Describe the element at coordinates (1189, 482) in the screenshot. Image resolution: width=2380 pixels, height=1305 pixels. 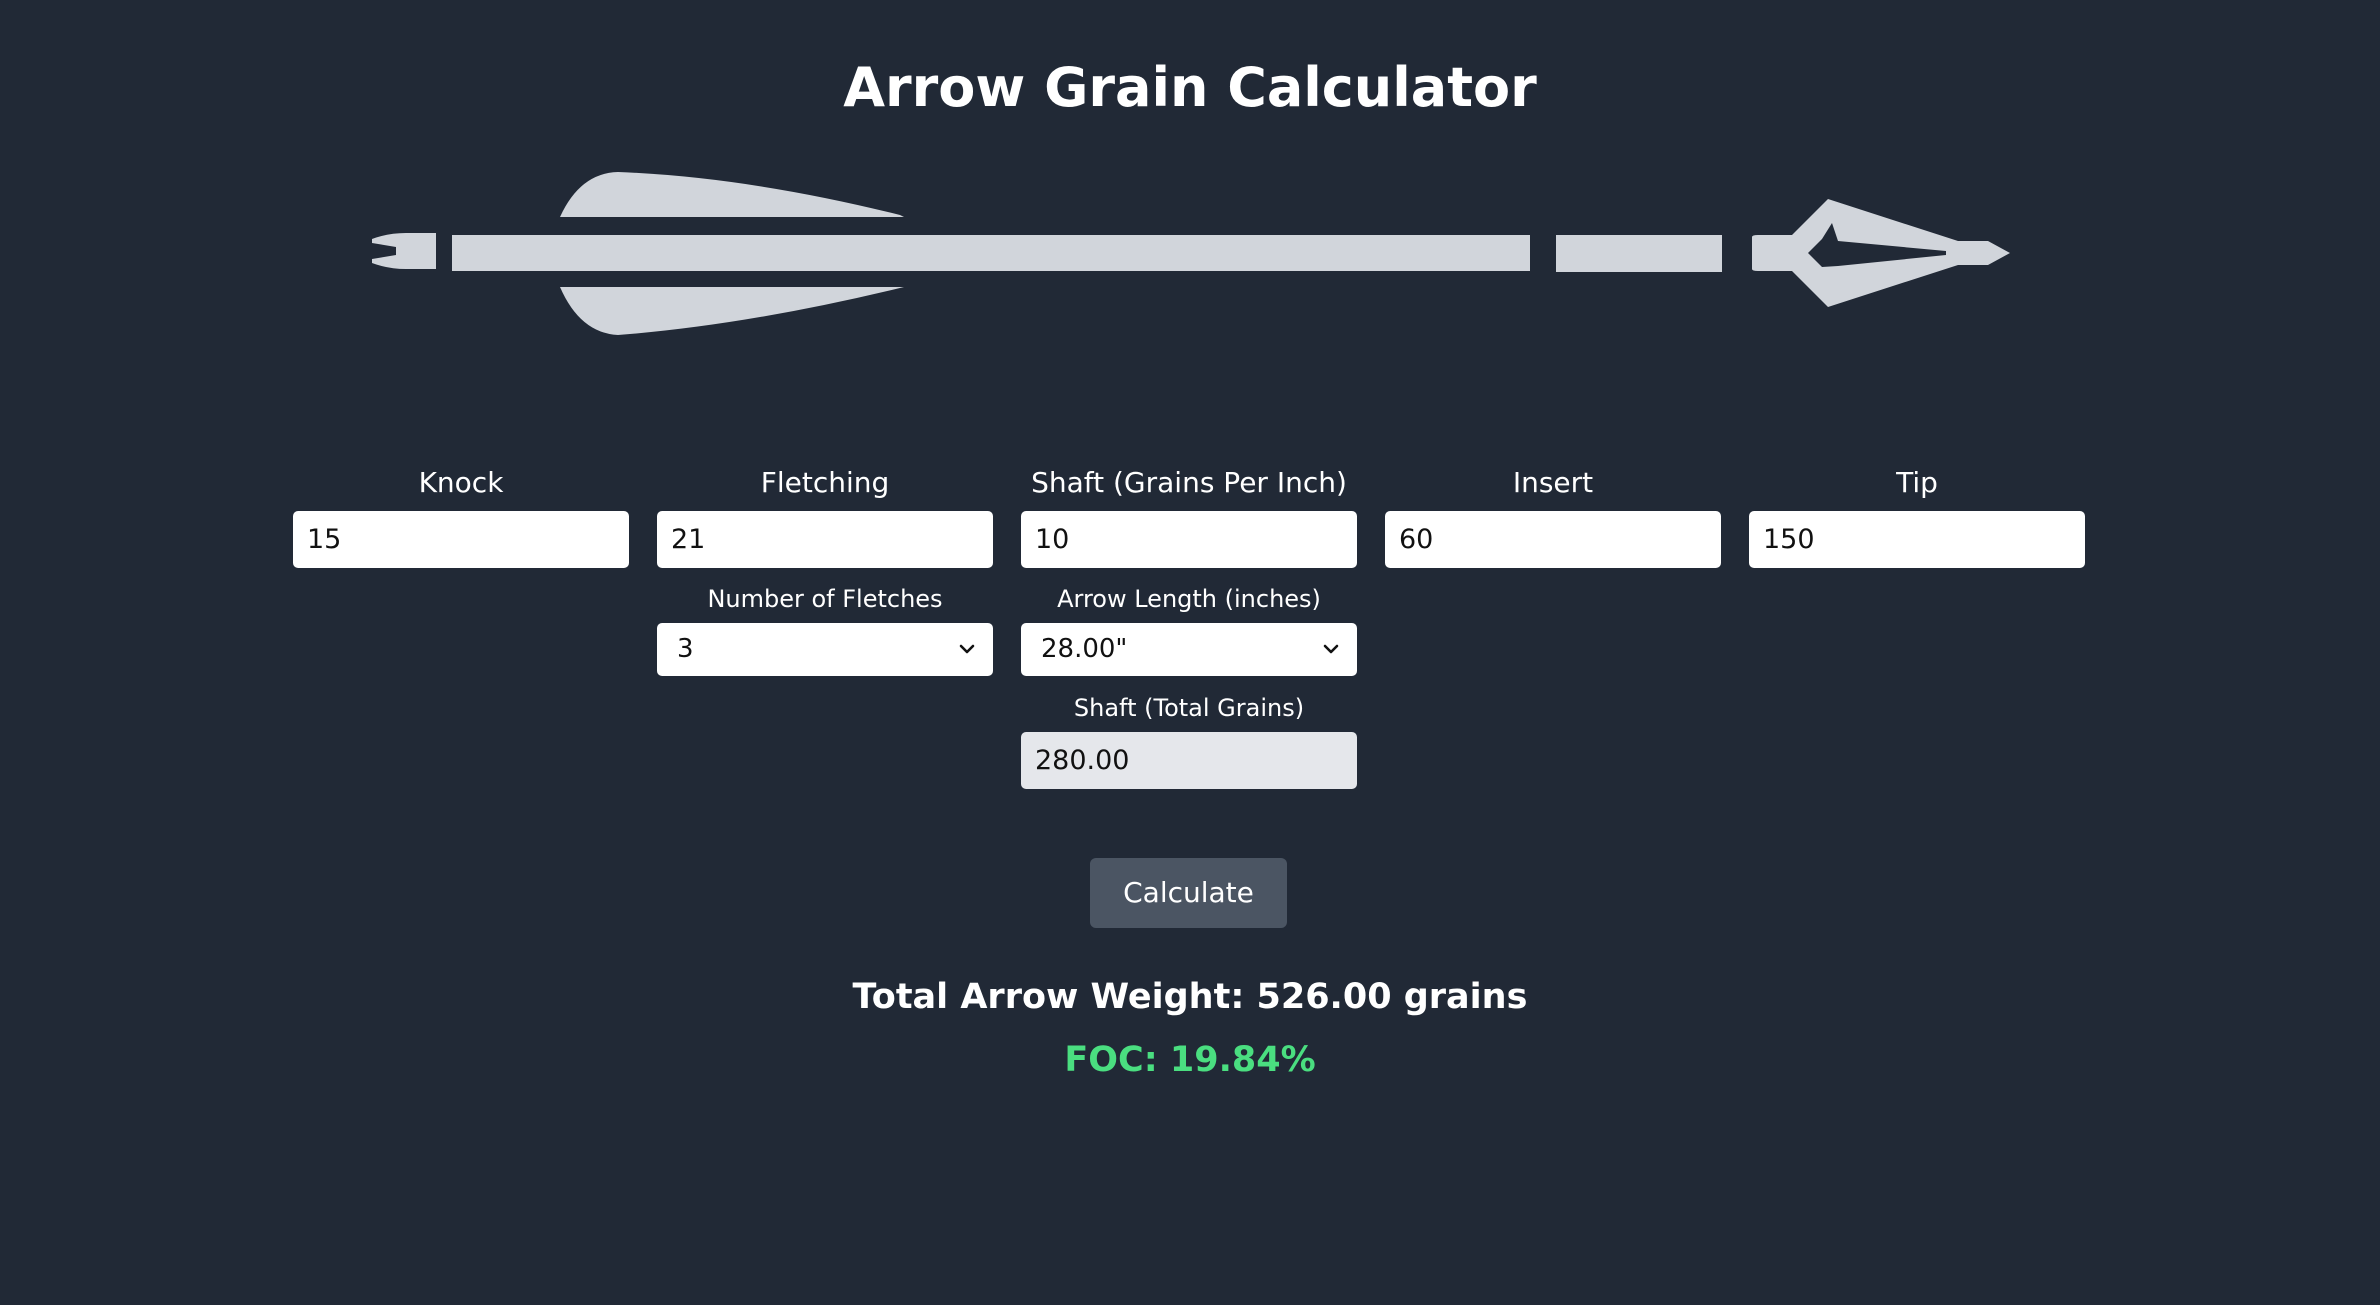
I see `shaft-gpi-label: Shaft (Grains Per Inch)` at that location.